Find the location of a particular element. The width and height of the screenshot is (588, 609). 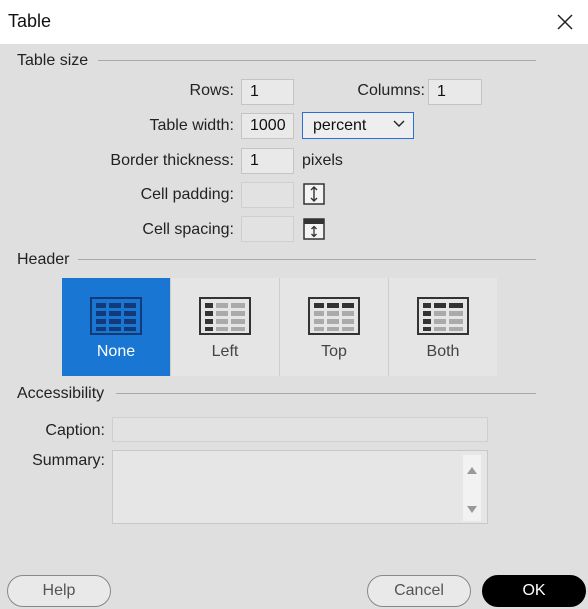

table-header-none-icon is located at coordinates (116, 316).